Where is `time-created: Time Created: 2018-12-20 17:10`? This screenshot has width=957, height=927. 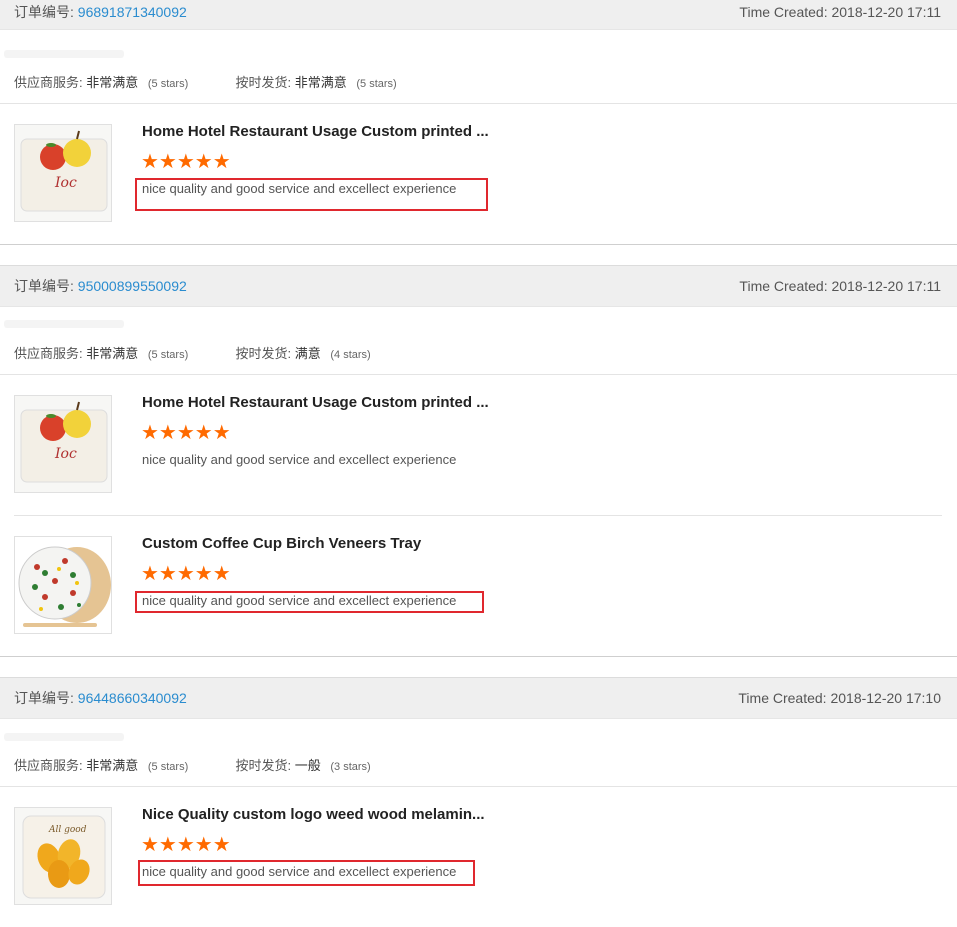 time-created: Time Created: 2018-12-20 17:10 is located at coordinates (839, 698).